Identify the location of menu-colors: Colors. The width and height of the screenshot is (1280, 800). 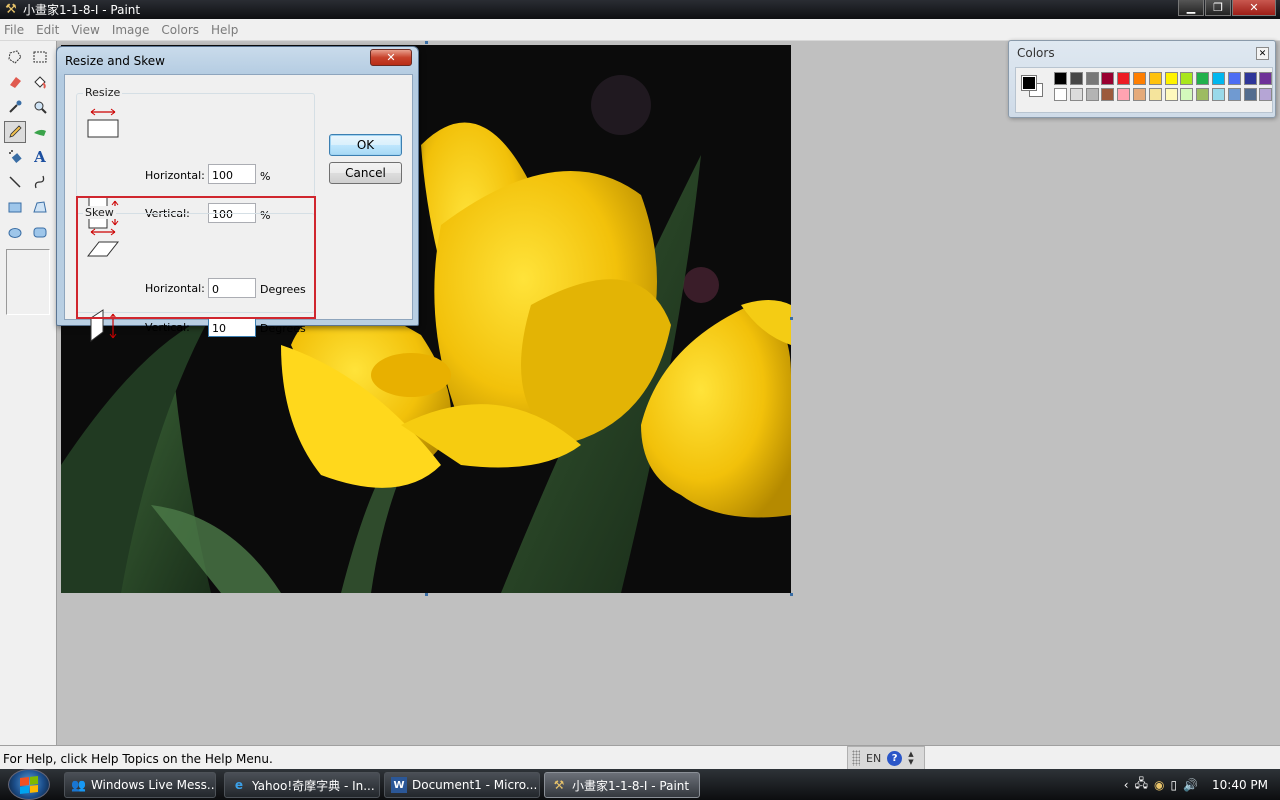
(180, 30).